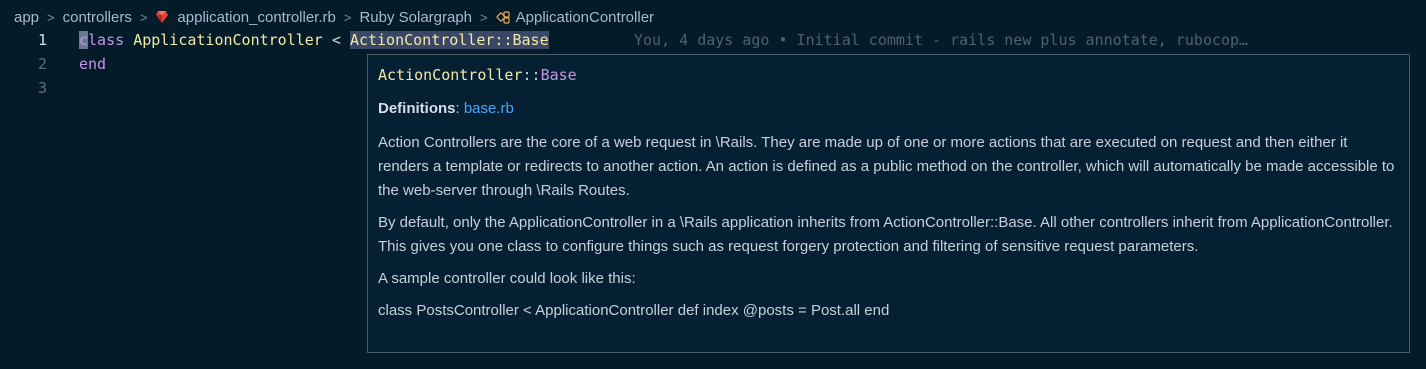 The image size is (1426, 369). Describe the element at coordinates (42, 40) in the screenshot. I see `line-number: 1` at that location.